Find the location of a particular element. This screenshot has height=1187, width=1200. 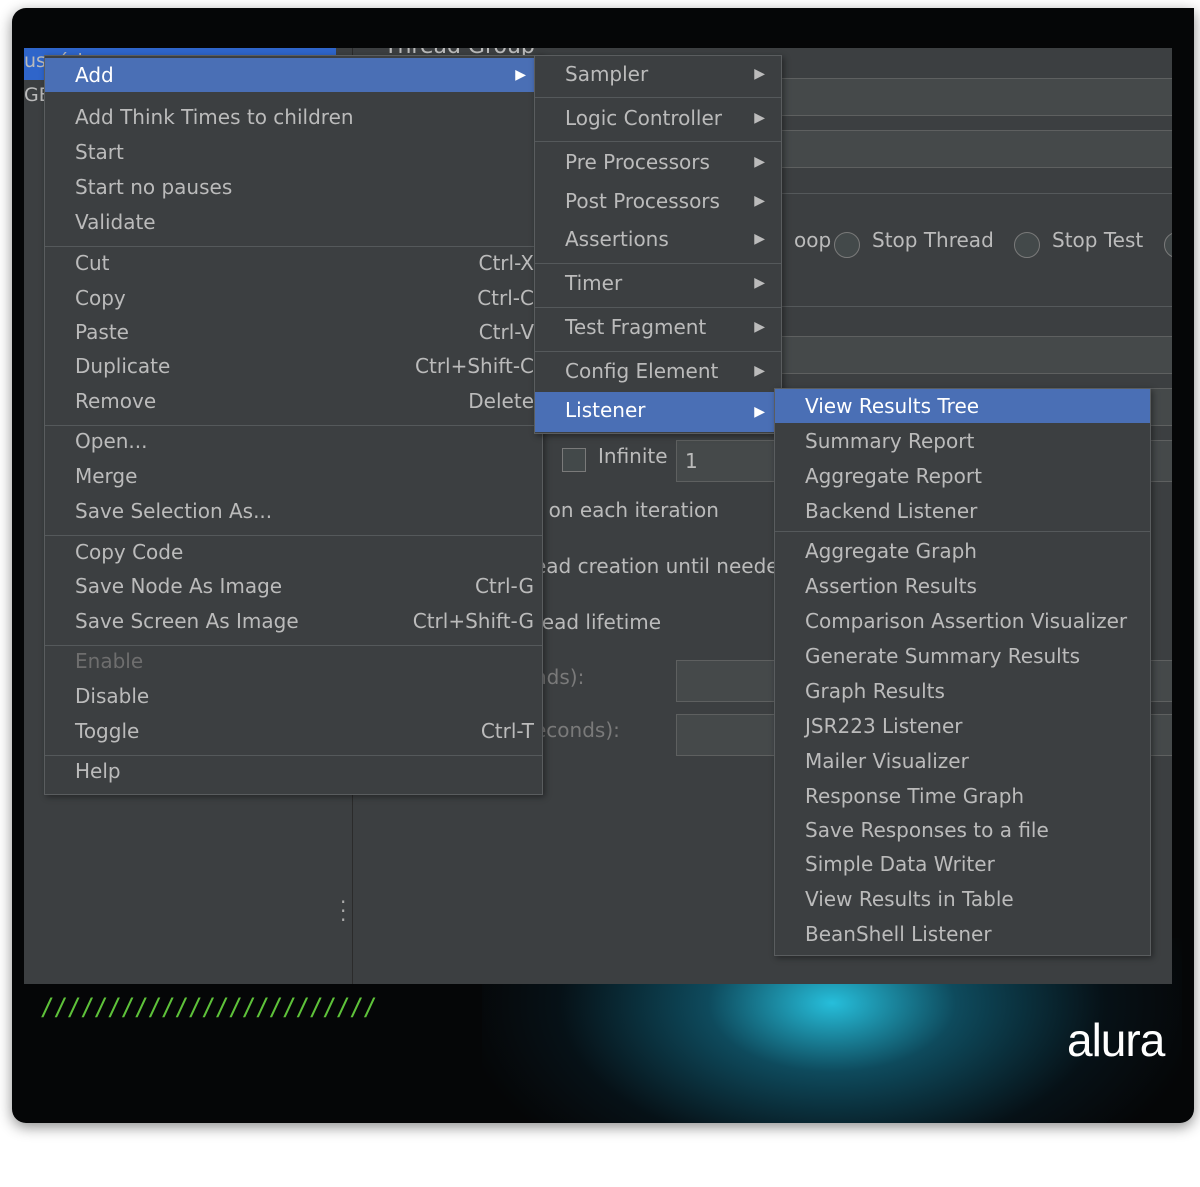

menu-item-start-no-pauses: Start no pauses is located at coordinates (293, 187).